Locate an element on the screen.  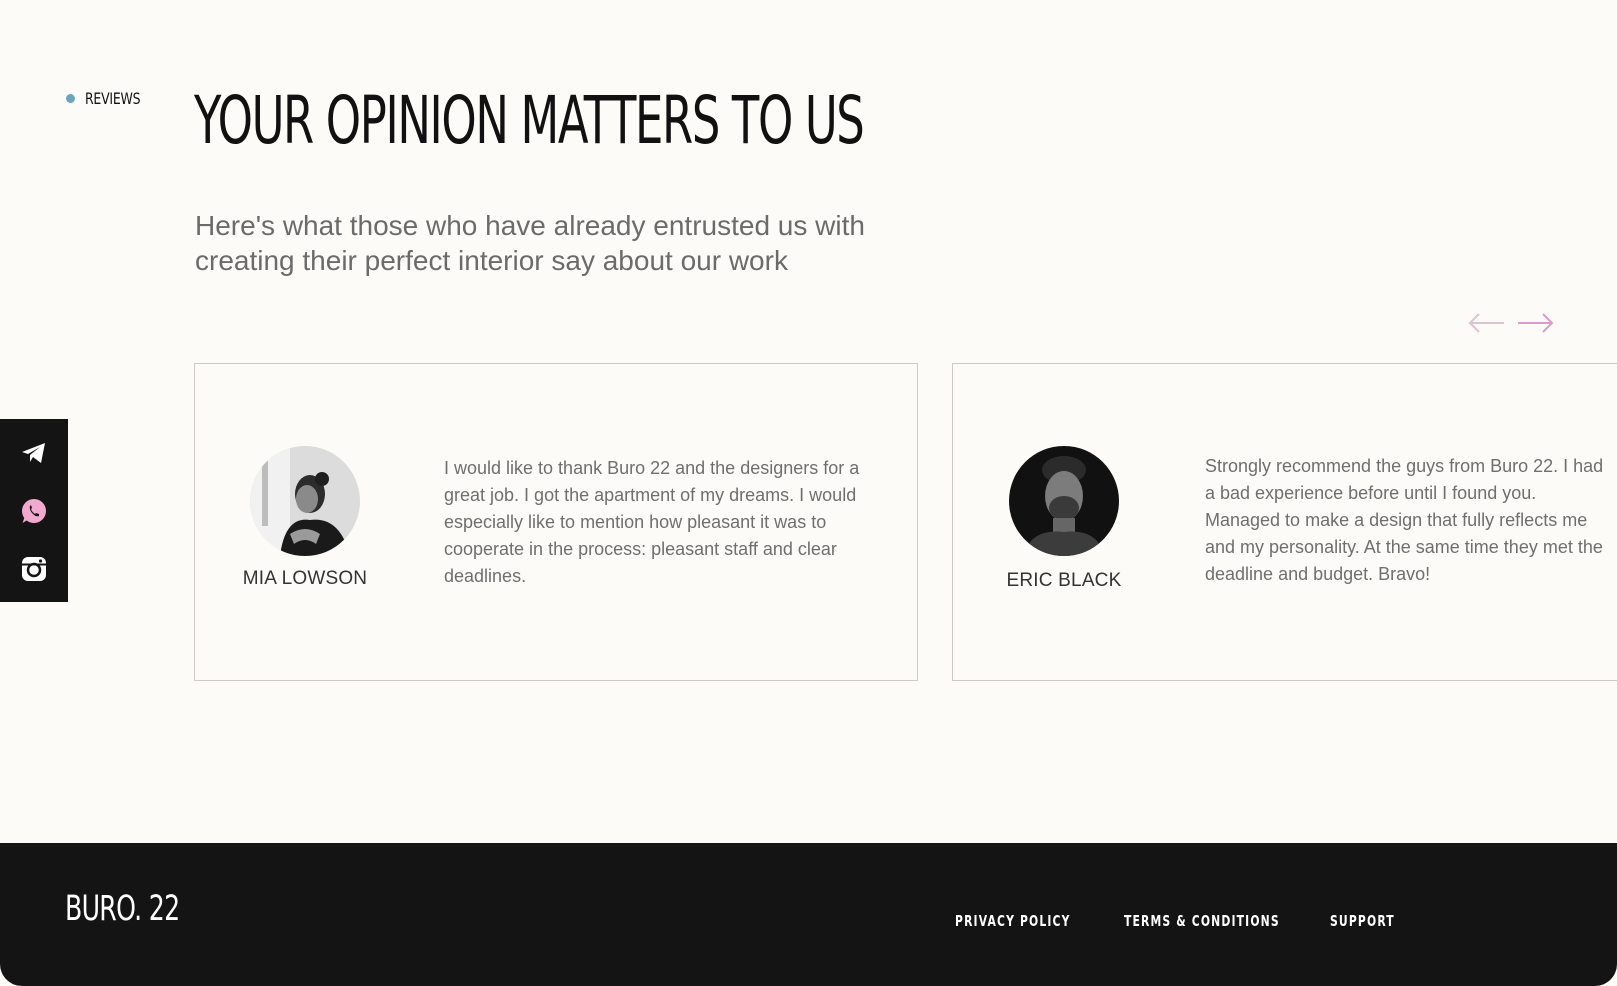
telegram-icon is located at coordinates (34, 453).